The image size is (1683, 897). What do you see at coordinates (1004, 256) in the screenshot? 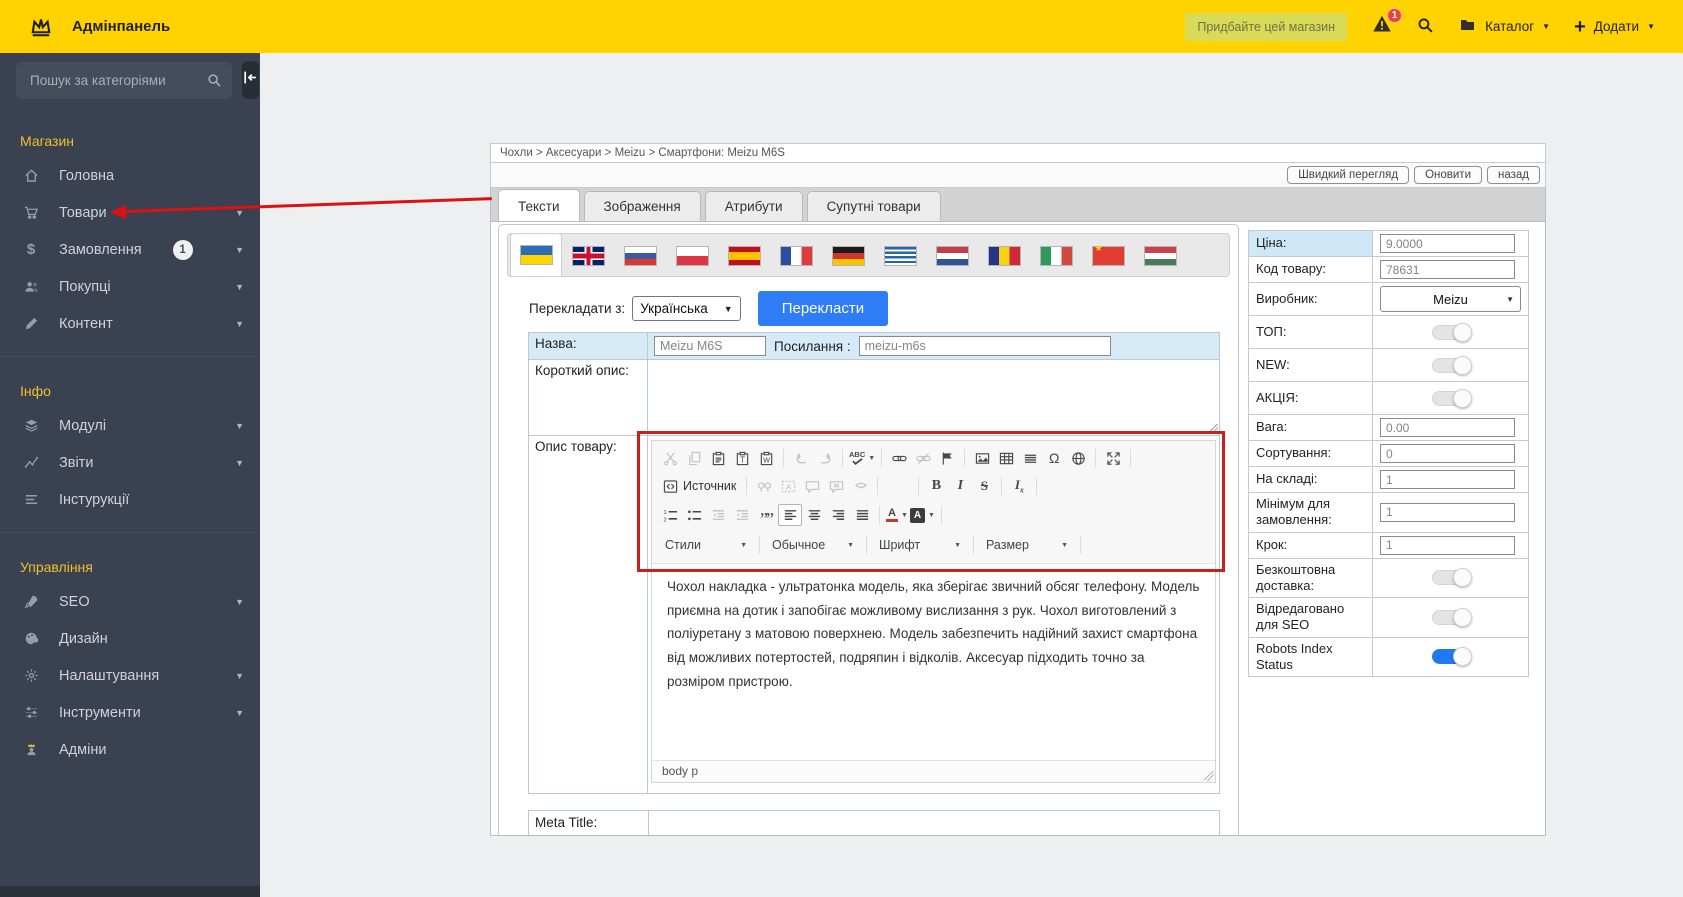
I see `language-tab-ro` at bounding box center [1004, 256].